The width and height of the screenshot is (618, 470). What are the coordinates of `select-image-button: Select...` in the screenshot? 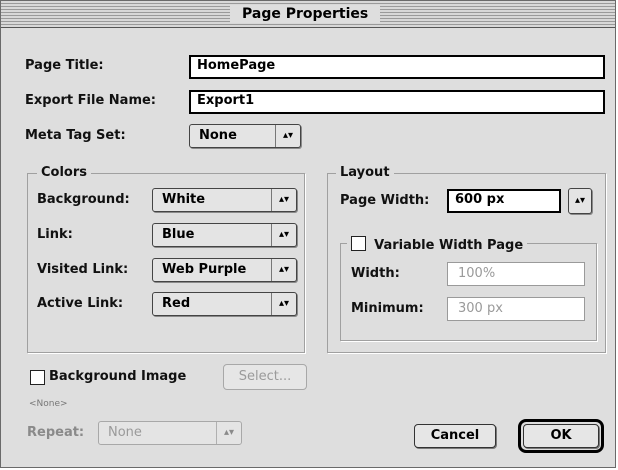 It's located at (265, 377).